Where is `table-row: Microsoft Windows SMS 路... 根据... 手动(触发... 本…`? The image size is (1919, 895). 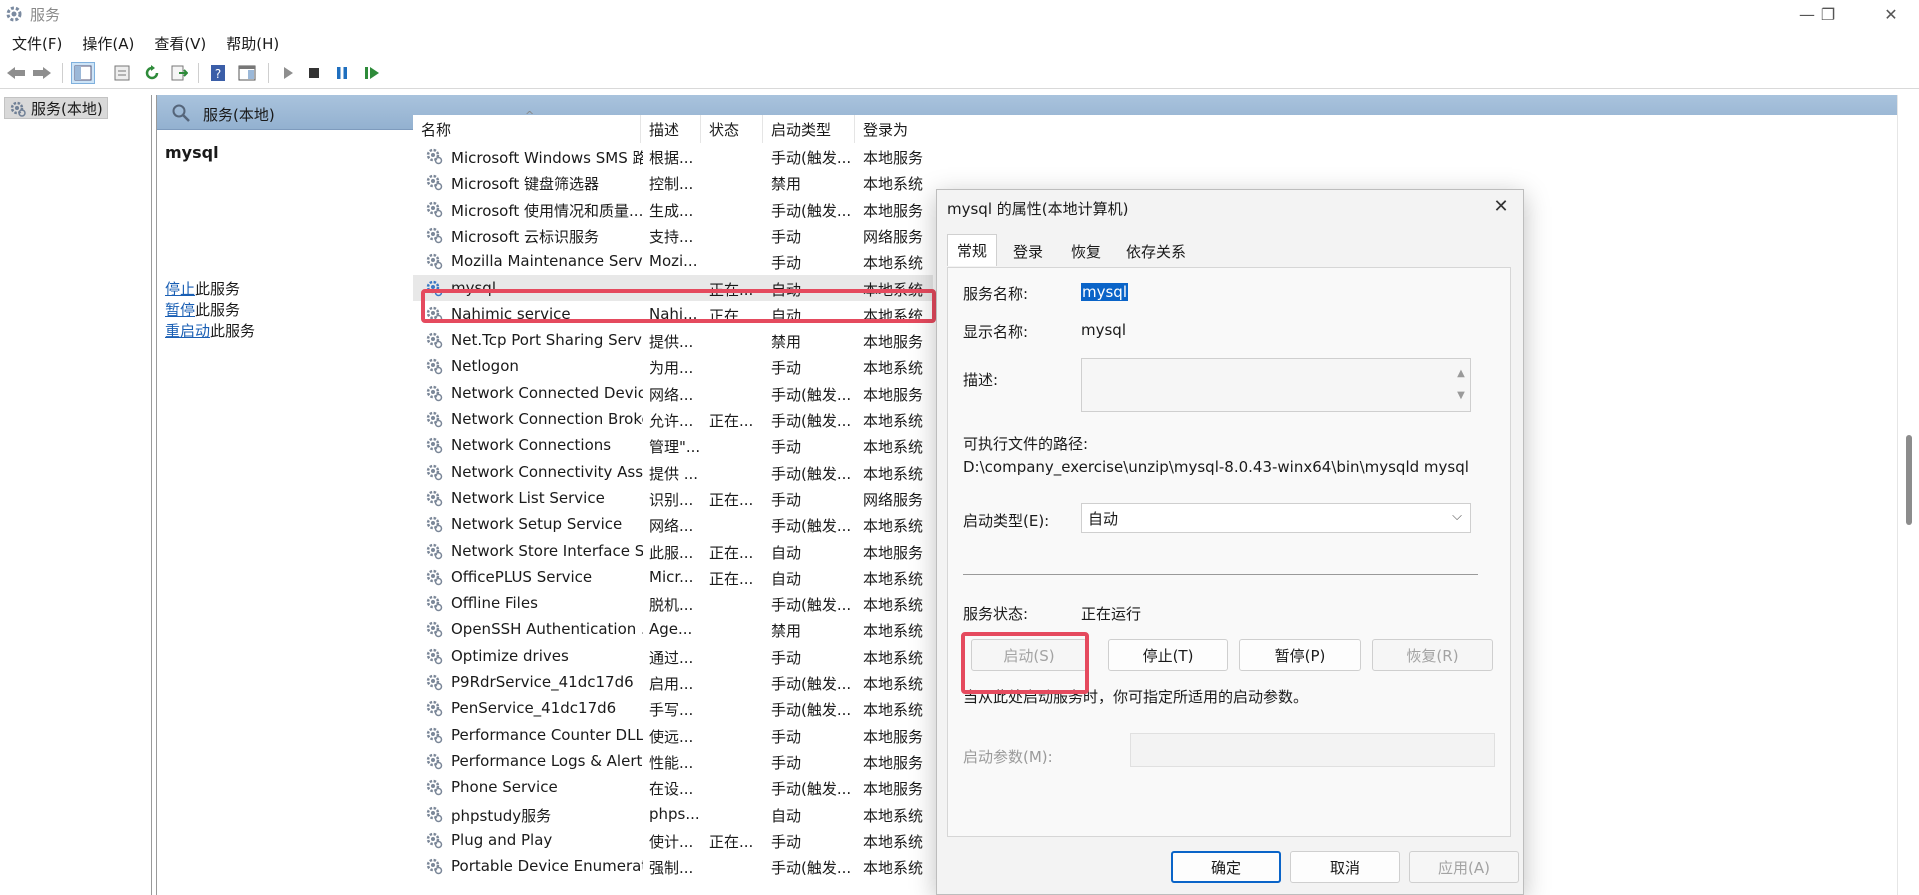 table-row: Microsoft Windows SMS 路... 根据... 手动(触发... 本… is located at coordinates (673, 156).